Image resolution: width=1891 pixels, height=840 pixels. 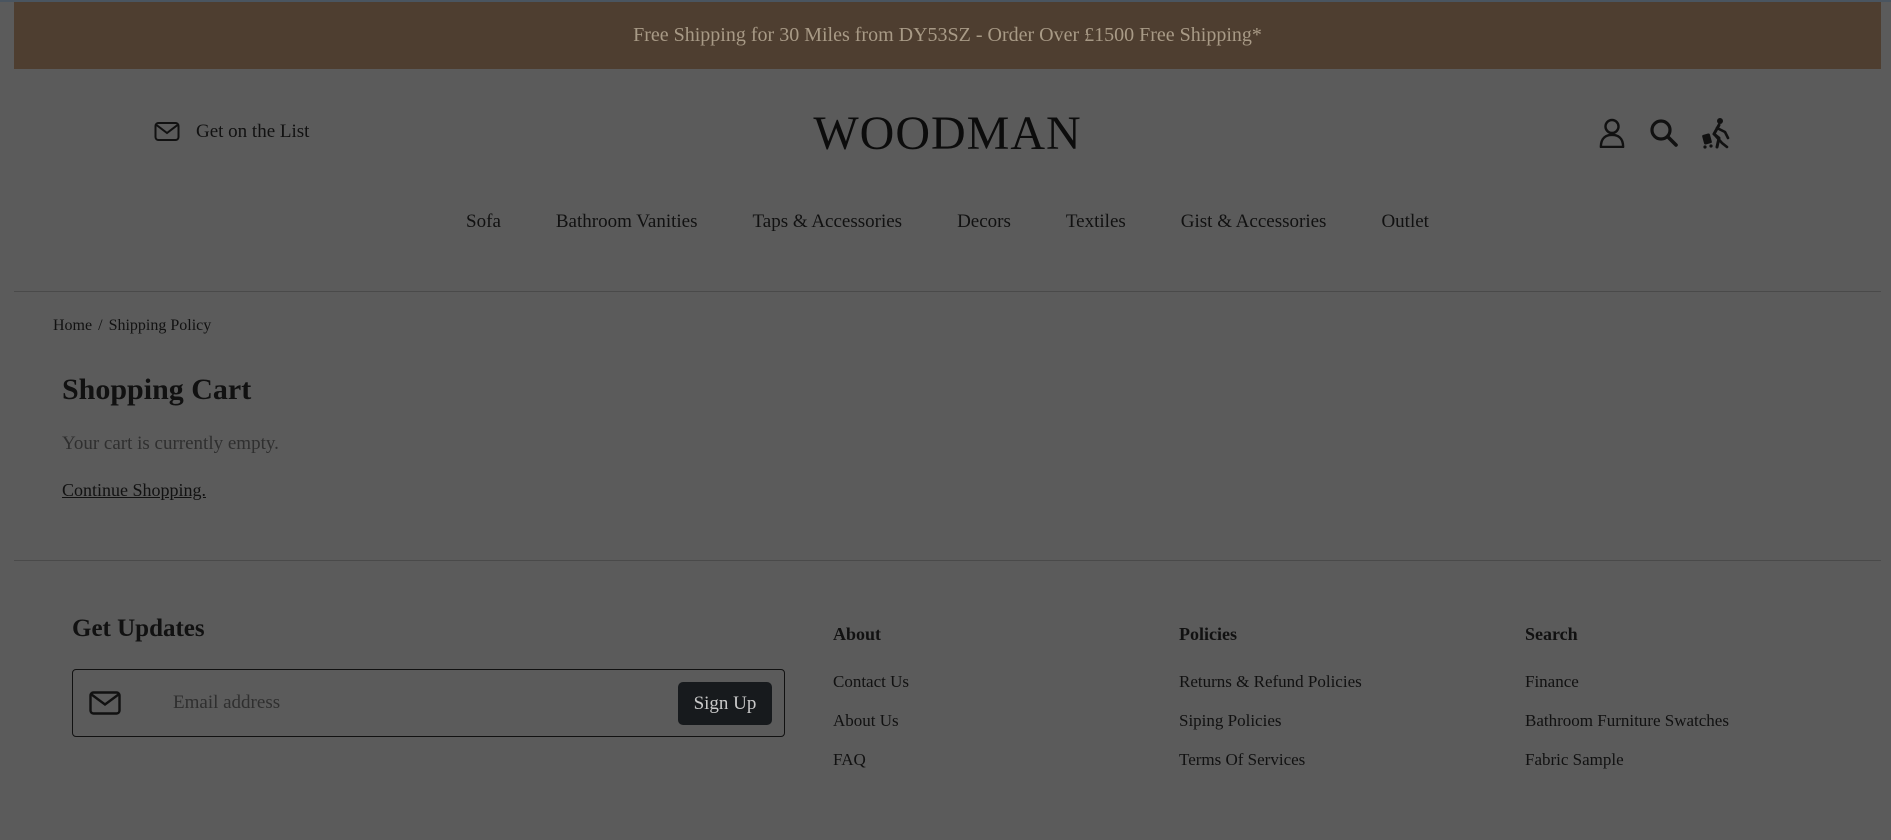 What do you see at coordinates (483, 222) in the screenshot?
I see `nav-item-sofa: Sofa` at bounding box center [483, 222].